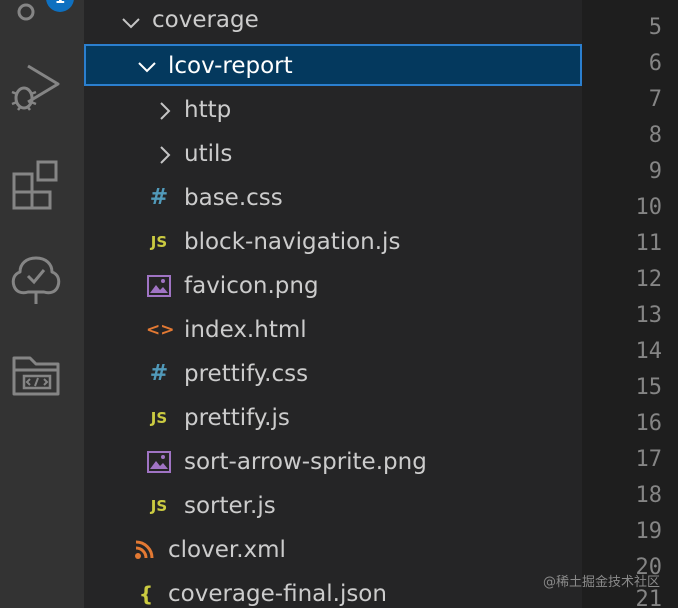 The width and height of the screenshot is (678, 608). What do you see at coordinates (333, 506) in the screenshot?
I see `tree-item-sorter-js: JS sorter.js` at bounding box center [333, 506].